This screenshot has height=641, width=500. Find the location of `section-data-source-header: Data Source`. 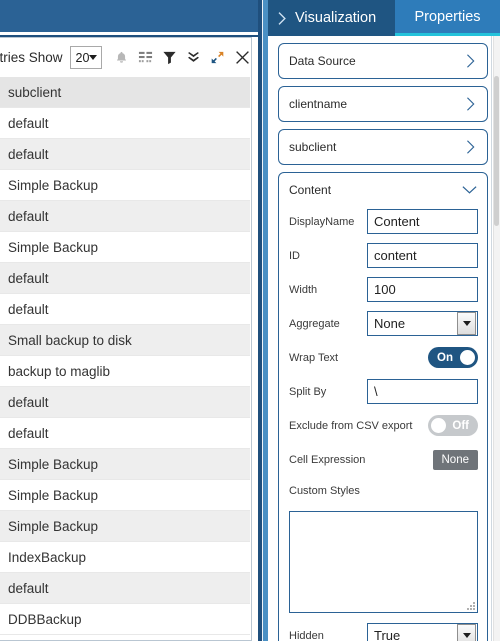

section-data-source-header: Data Source is located at coordinates (383, 61).